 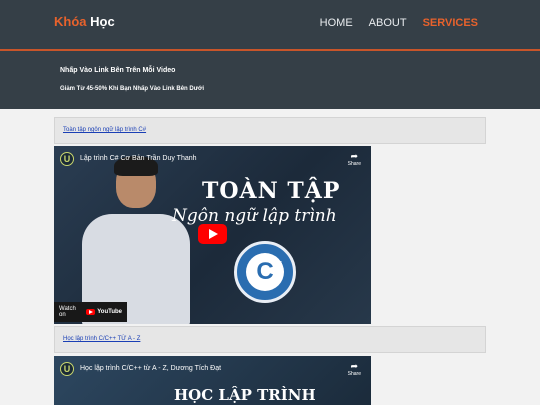 What do you see at coordinates (388, 23) in the screenshot?
I see `nav-about: ABOUT` at bounding box center [388, 23].